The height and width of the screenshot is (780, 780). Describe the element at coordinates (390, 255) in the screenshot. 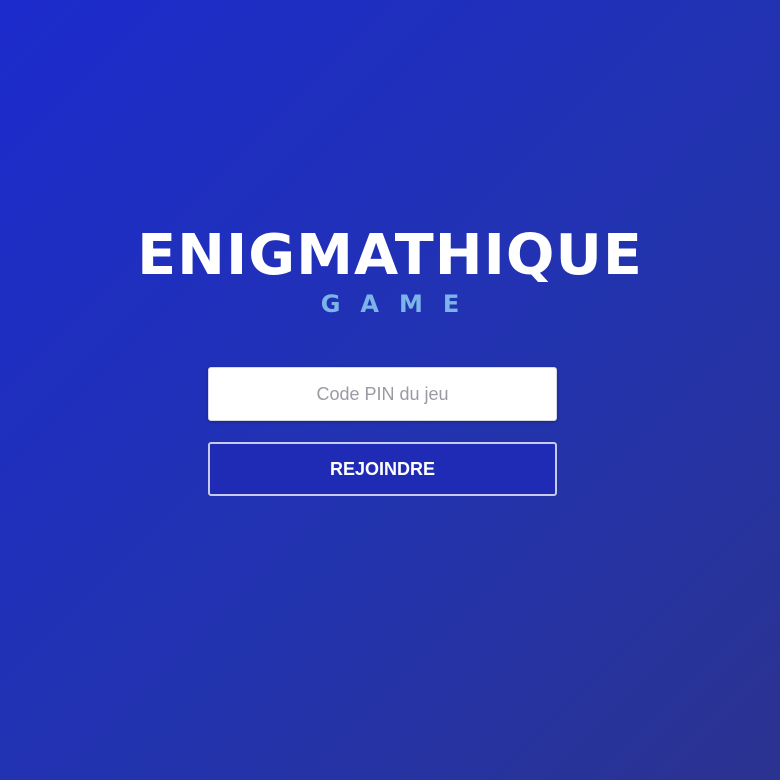

I see `logo-title: ENIGMATHIQUE` at that location.